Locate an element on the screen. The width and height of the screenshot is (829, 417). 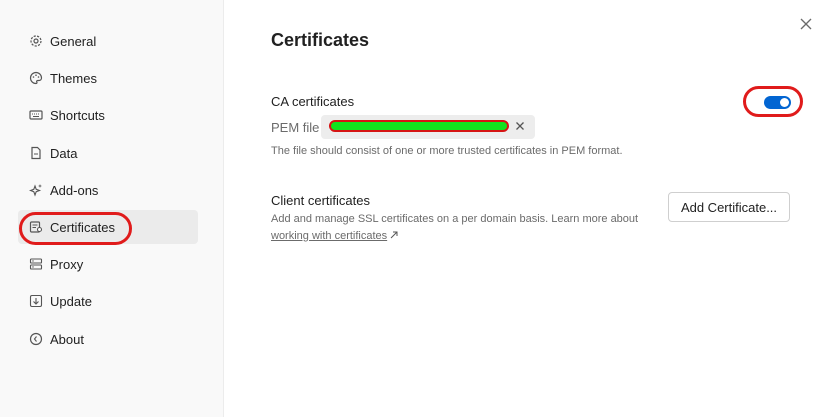
sparkle-icon is located at coordinates (36, 190).